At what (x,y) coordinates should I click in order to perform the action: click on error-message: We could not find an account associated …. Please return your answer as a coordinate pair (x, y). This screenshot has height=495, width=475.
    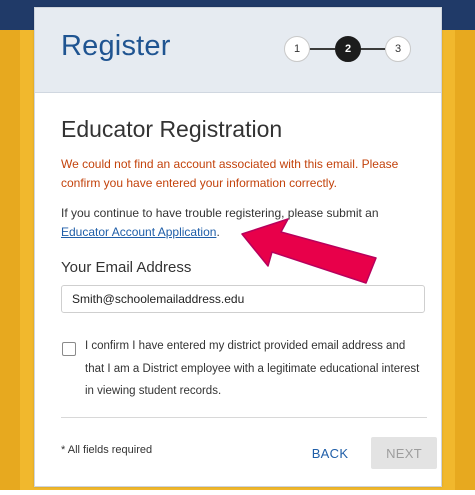
    Looking at the image, I should click on (230, 173).